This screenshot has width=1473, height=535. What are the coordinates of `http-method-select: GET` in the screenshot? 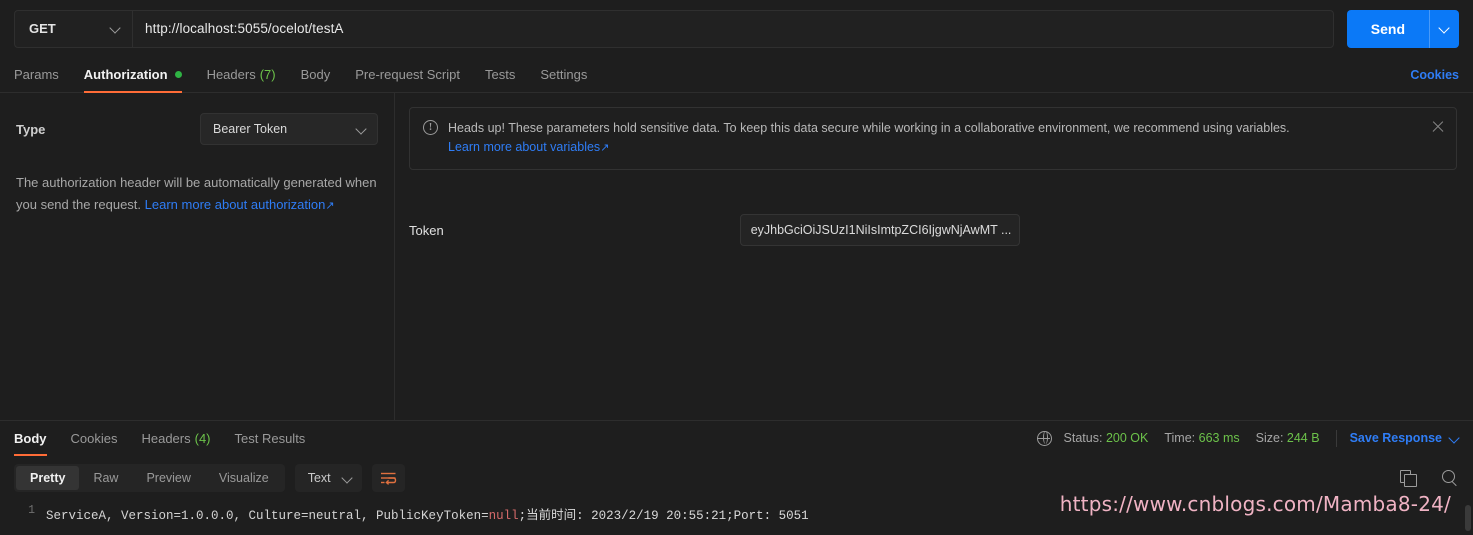 It's located at (74, 28).